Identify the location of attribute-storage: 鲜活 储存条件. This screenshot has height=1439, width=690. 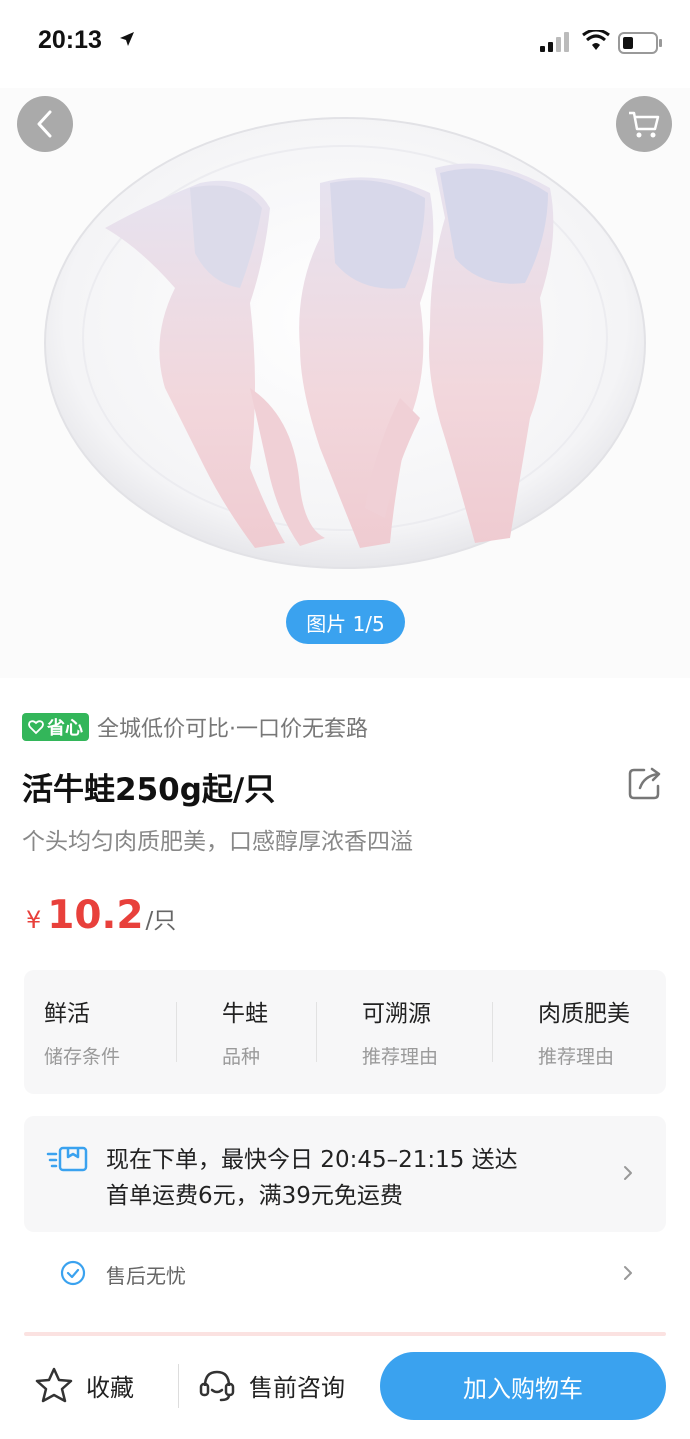
(82, 1031).